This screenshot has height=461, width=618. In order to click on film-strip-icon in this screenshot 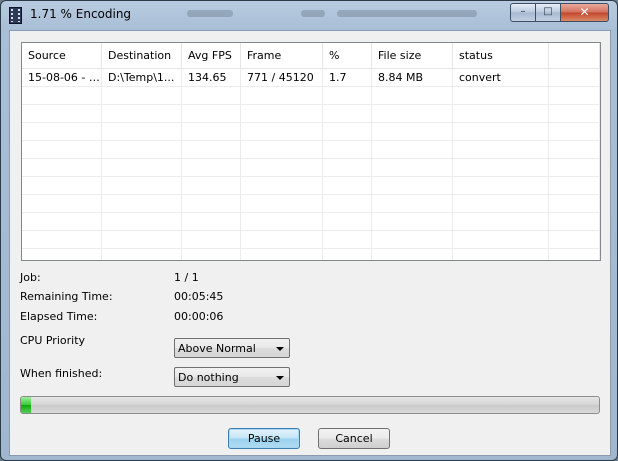, I will do `click(15, 15)`.